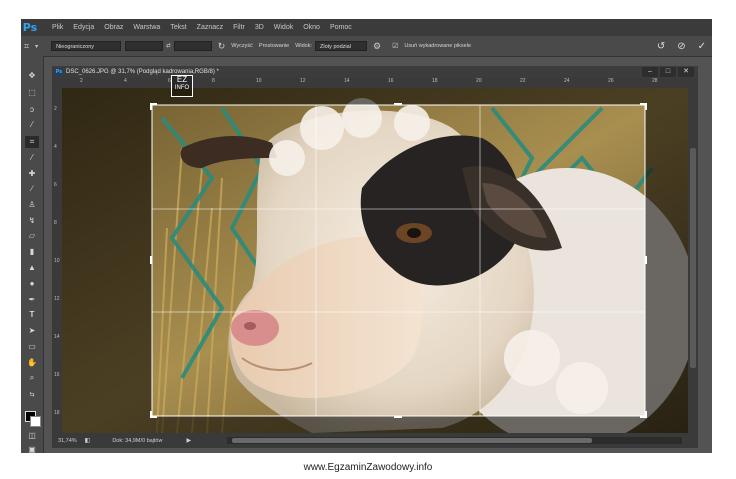  I want to click on checkbox-icon: ☑, so click(395, 46).